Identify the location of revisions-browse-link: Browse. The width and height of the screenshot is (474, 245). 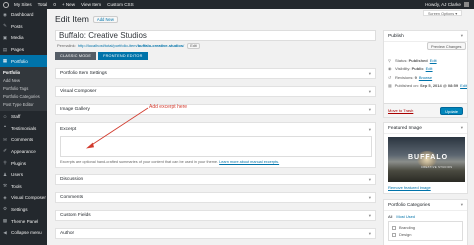
(425, 77).